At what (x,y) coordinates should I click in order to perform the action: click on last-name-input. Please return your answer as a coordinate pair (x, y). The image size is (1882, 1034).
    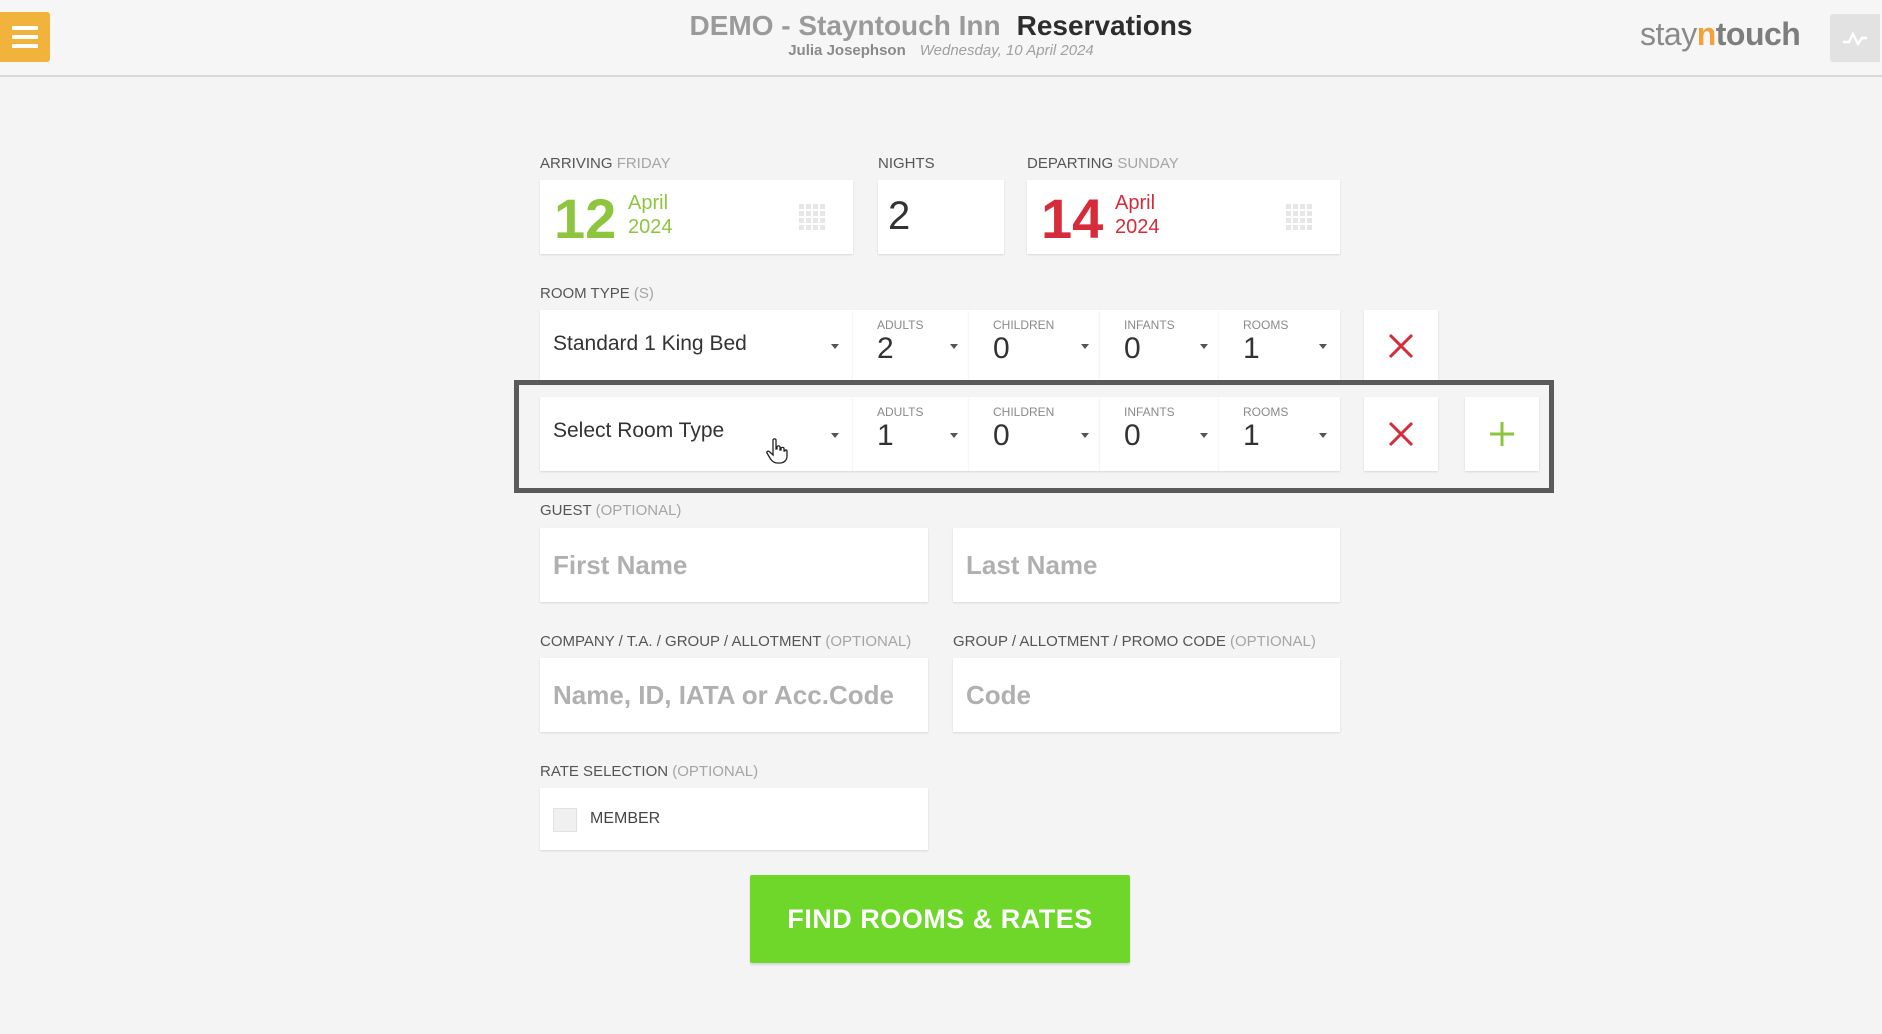
    Looking at the image, I should click on (1146, 565).